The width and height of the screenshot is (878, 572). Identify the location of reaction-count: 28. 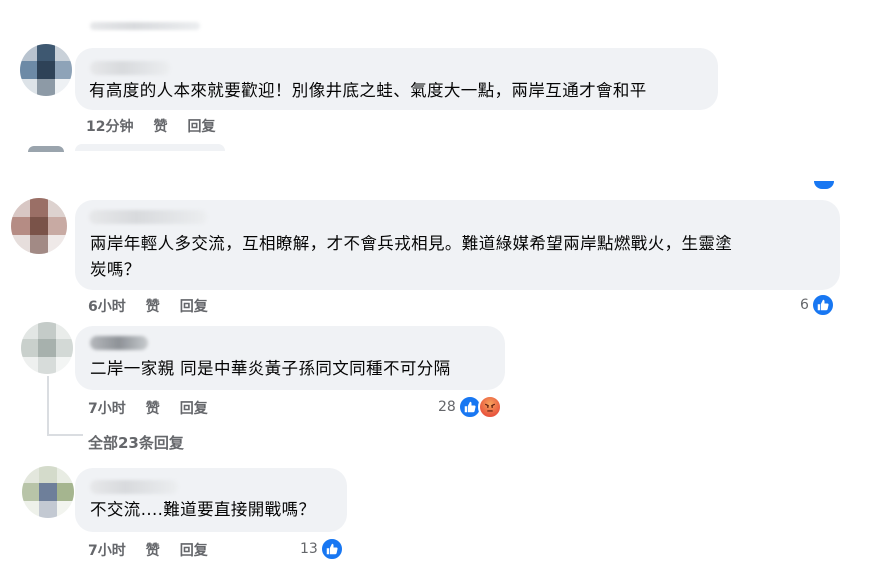
(447, 407).